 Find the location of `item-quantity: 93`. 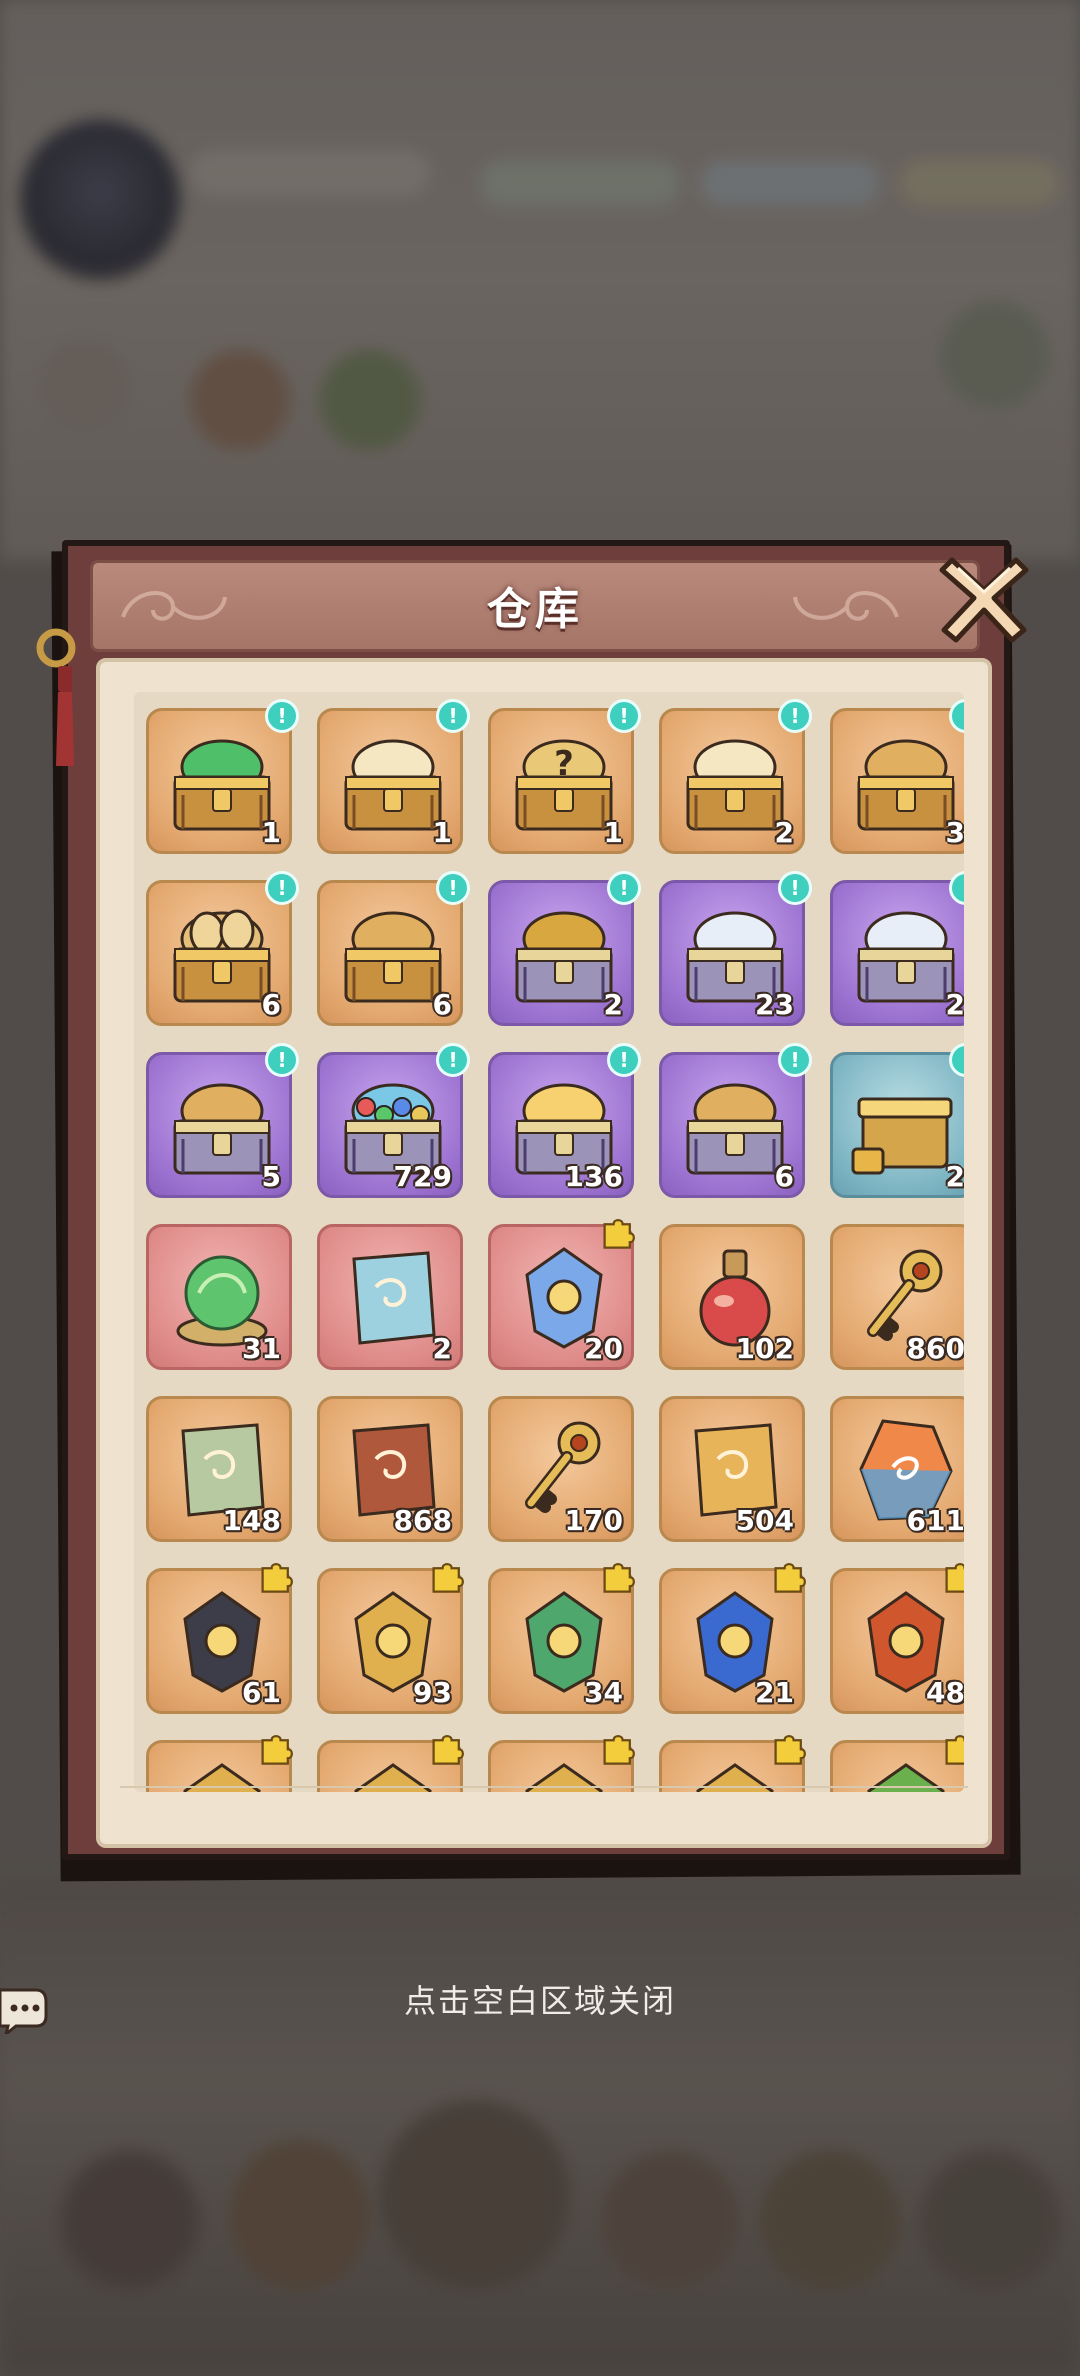

item-quantity: 93 is located at coordinates (432, 1692).